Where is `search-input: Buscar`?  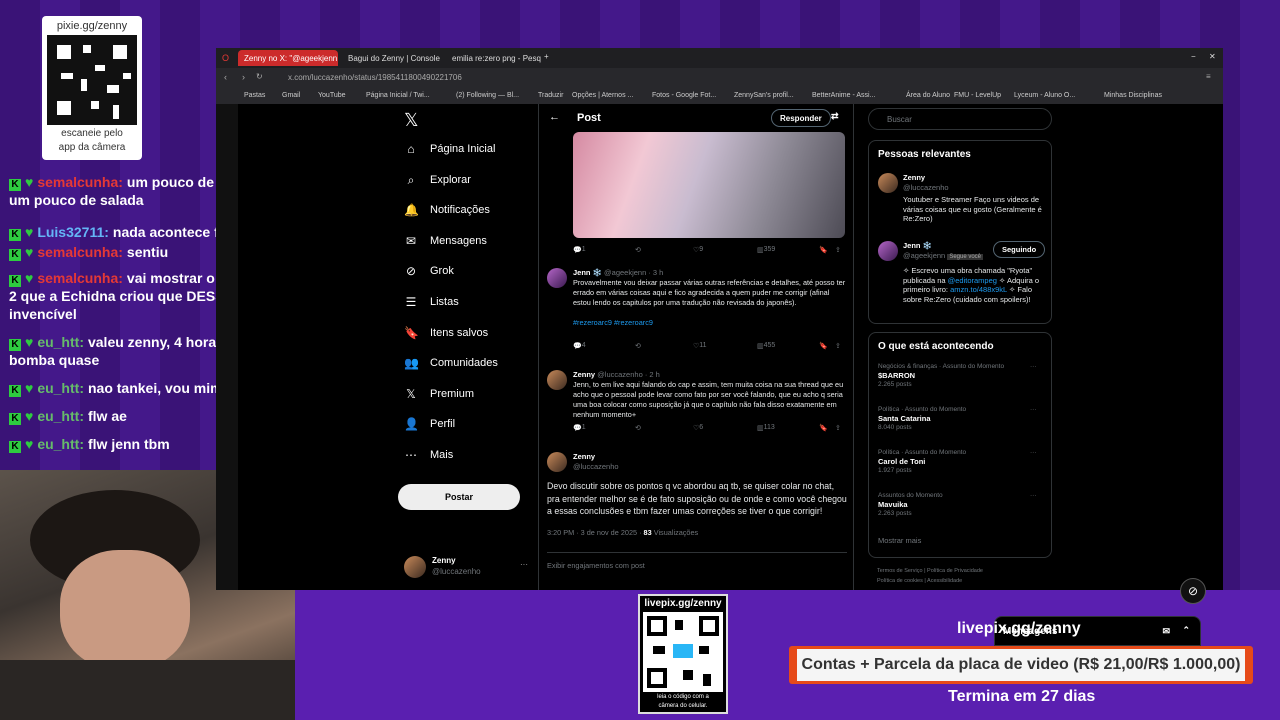 search-input: Buscar is located at coordinates (960, 119).